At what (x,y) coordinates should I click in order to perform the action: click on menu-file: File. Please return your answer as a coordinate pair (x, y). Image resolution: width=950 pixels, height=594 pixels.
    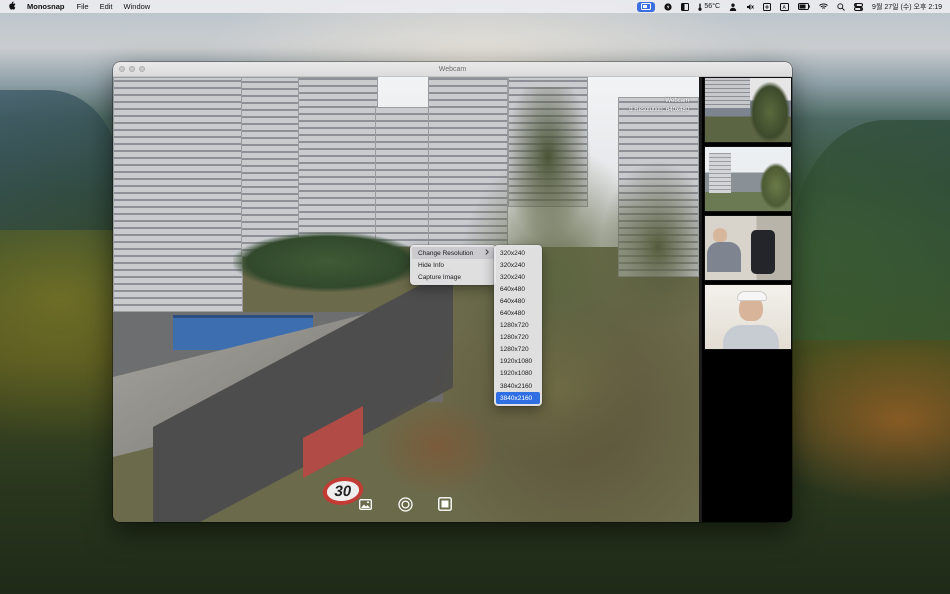
    Looking at the image, I should click on (83, 6).